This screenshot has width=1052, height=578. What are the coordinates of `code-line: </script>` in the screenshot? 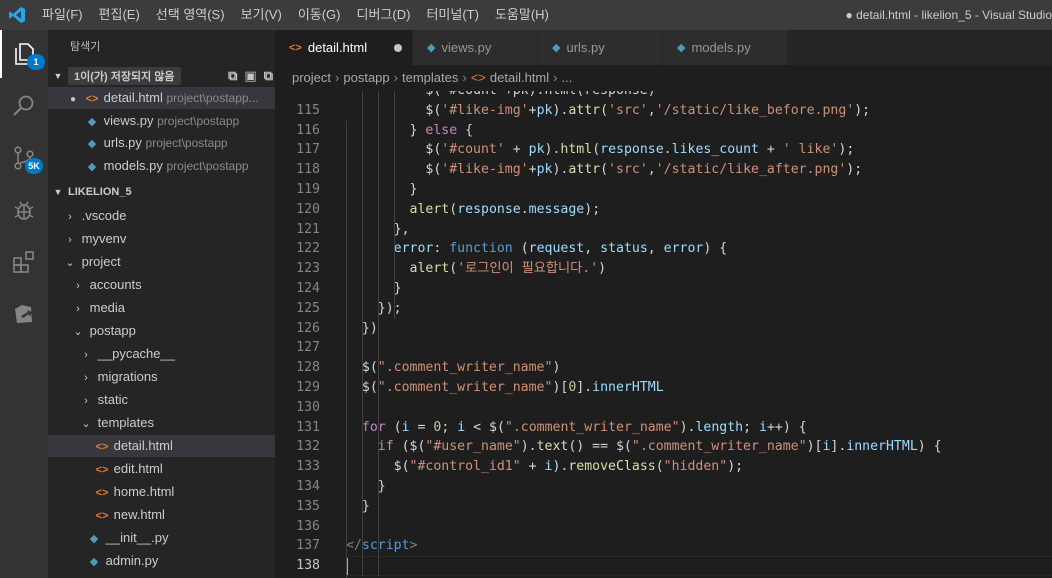 It's located at (699, 546).